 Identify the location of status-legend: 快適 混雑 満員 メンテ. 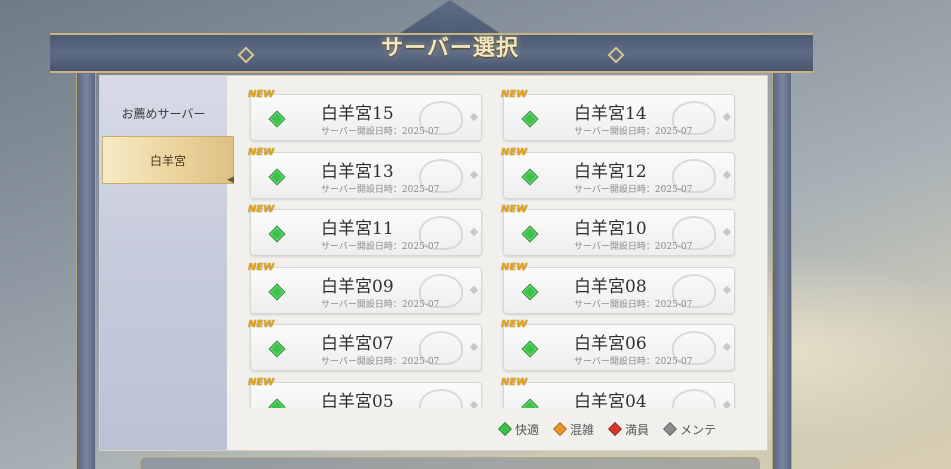
(607, 429).